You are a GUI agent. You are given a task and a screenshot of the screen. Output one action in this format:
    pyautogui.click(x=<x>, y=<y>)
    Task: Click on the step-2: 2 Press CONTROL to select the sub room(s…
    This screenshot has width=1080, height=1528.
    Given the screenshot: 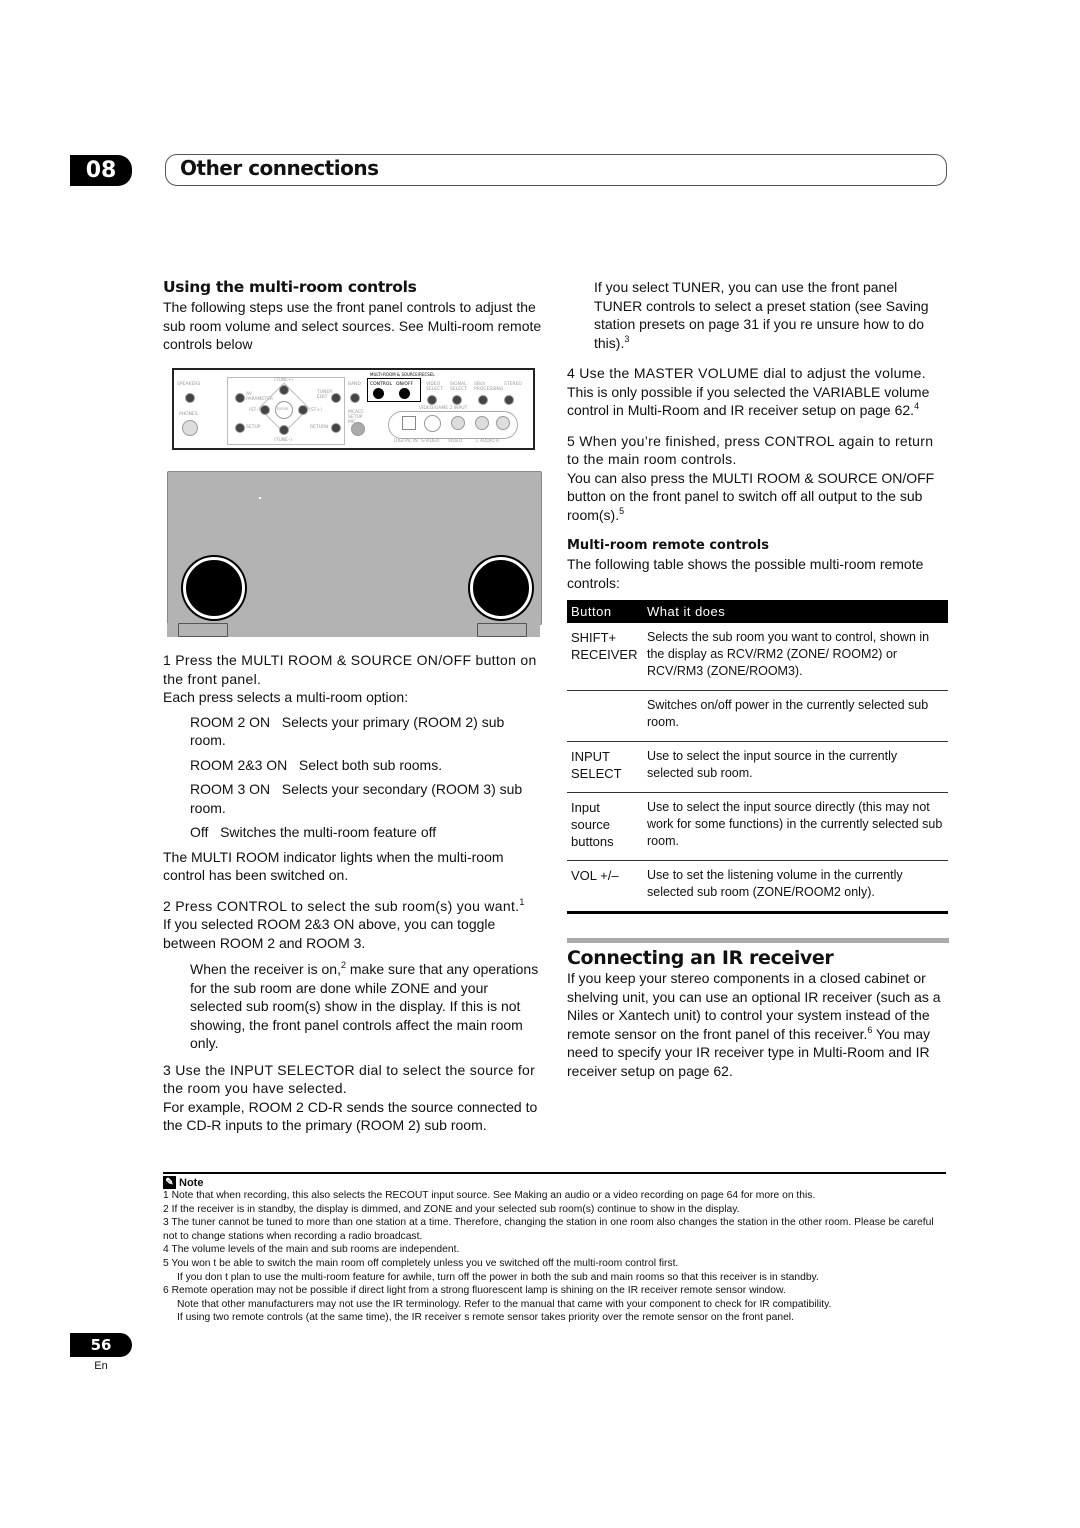 What is the action you would take?
    pyautogui.click(x=344, y=905)
    